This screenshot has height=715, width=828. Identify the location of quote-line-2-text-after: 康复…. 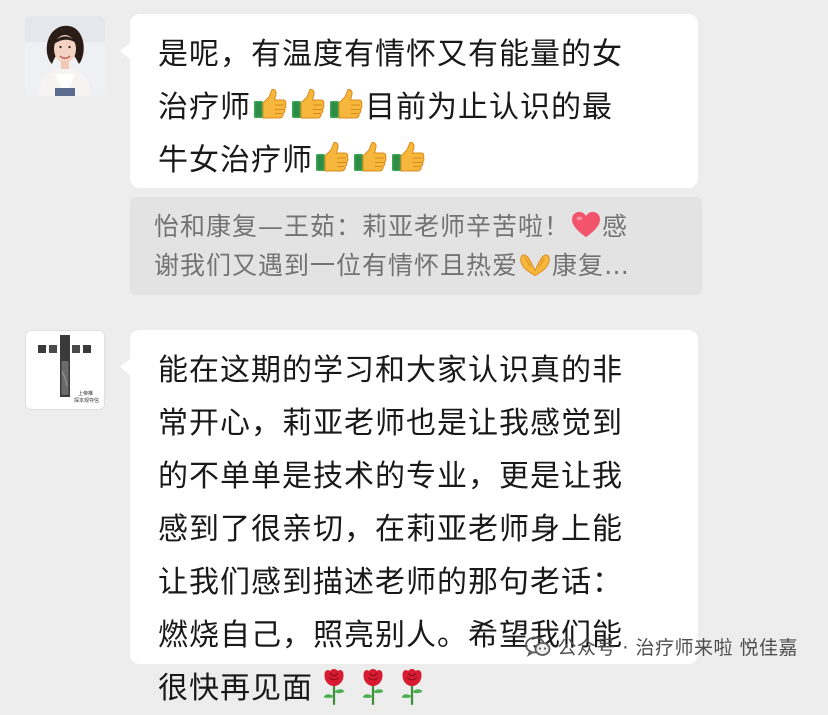
(591, 265).